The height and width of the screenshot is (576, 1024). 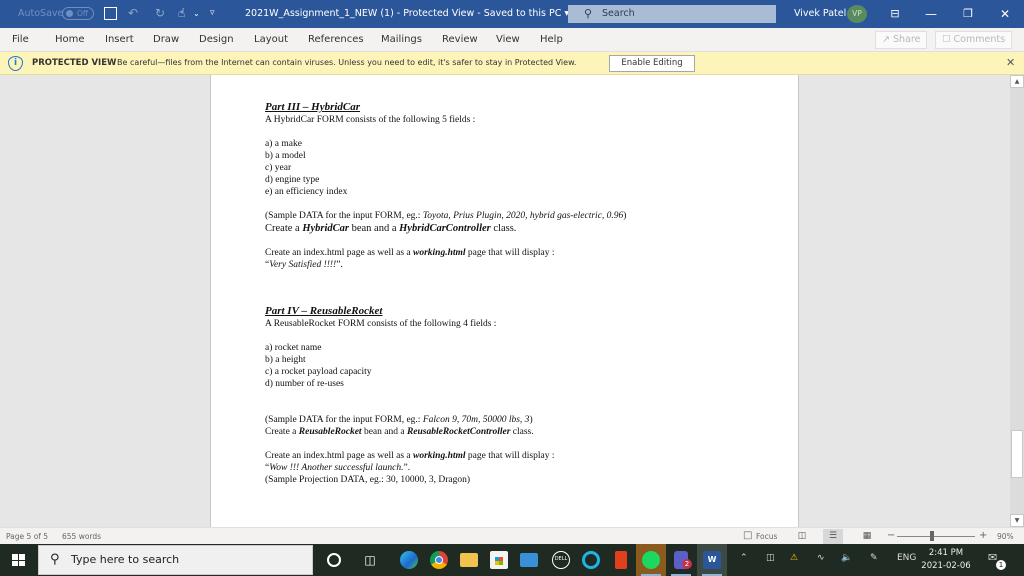 I want to click on focus-button: Focus, so click(x=766, y=536).